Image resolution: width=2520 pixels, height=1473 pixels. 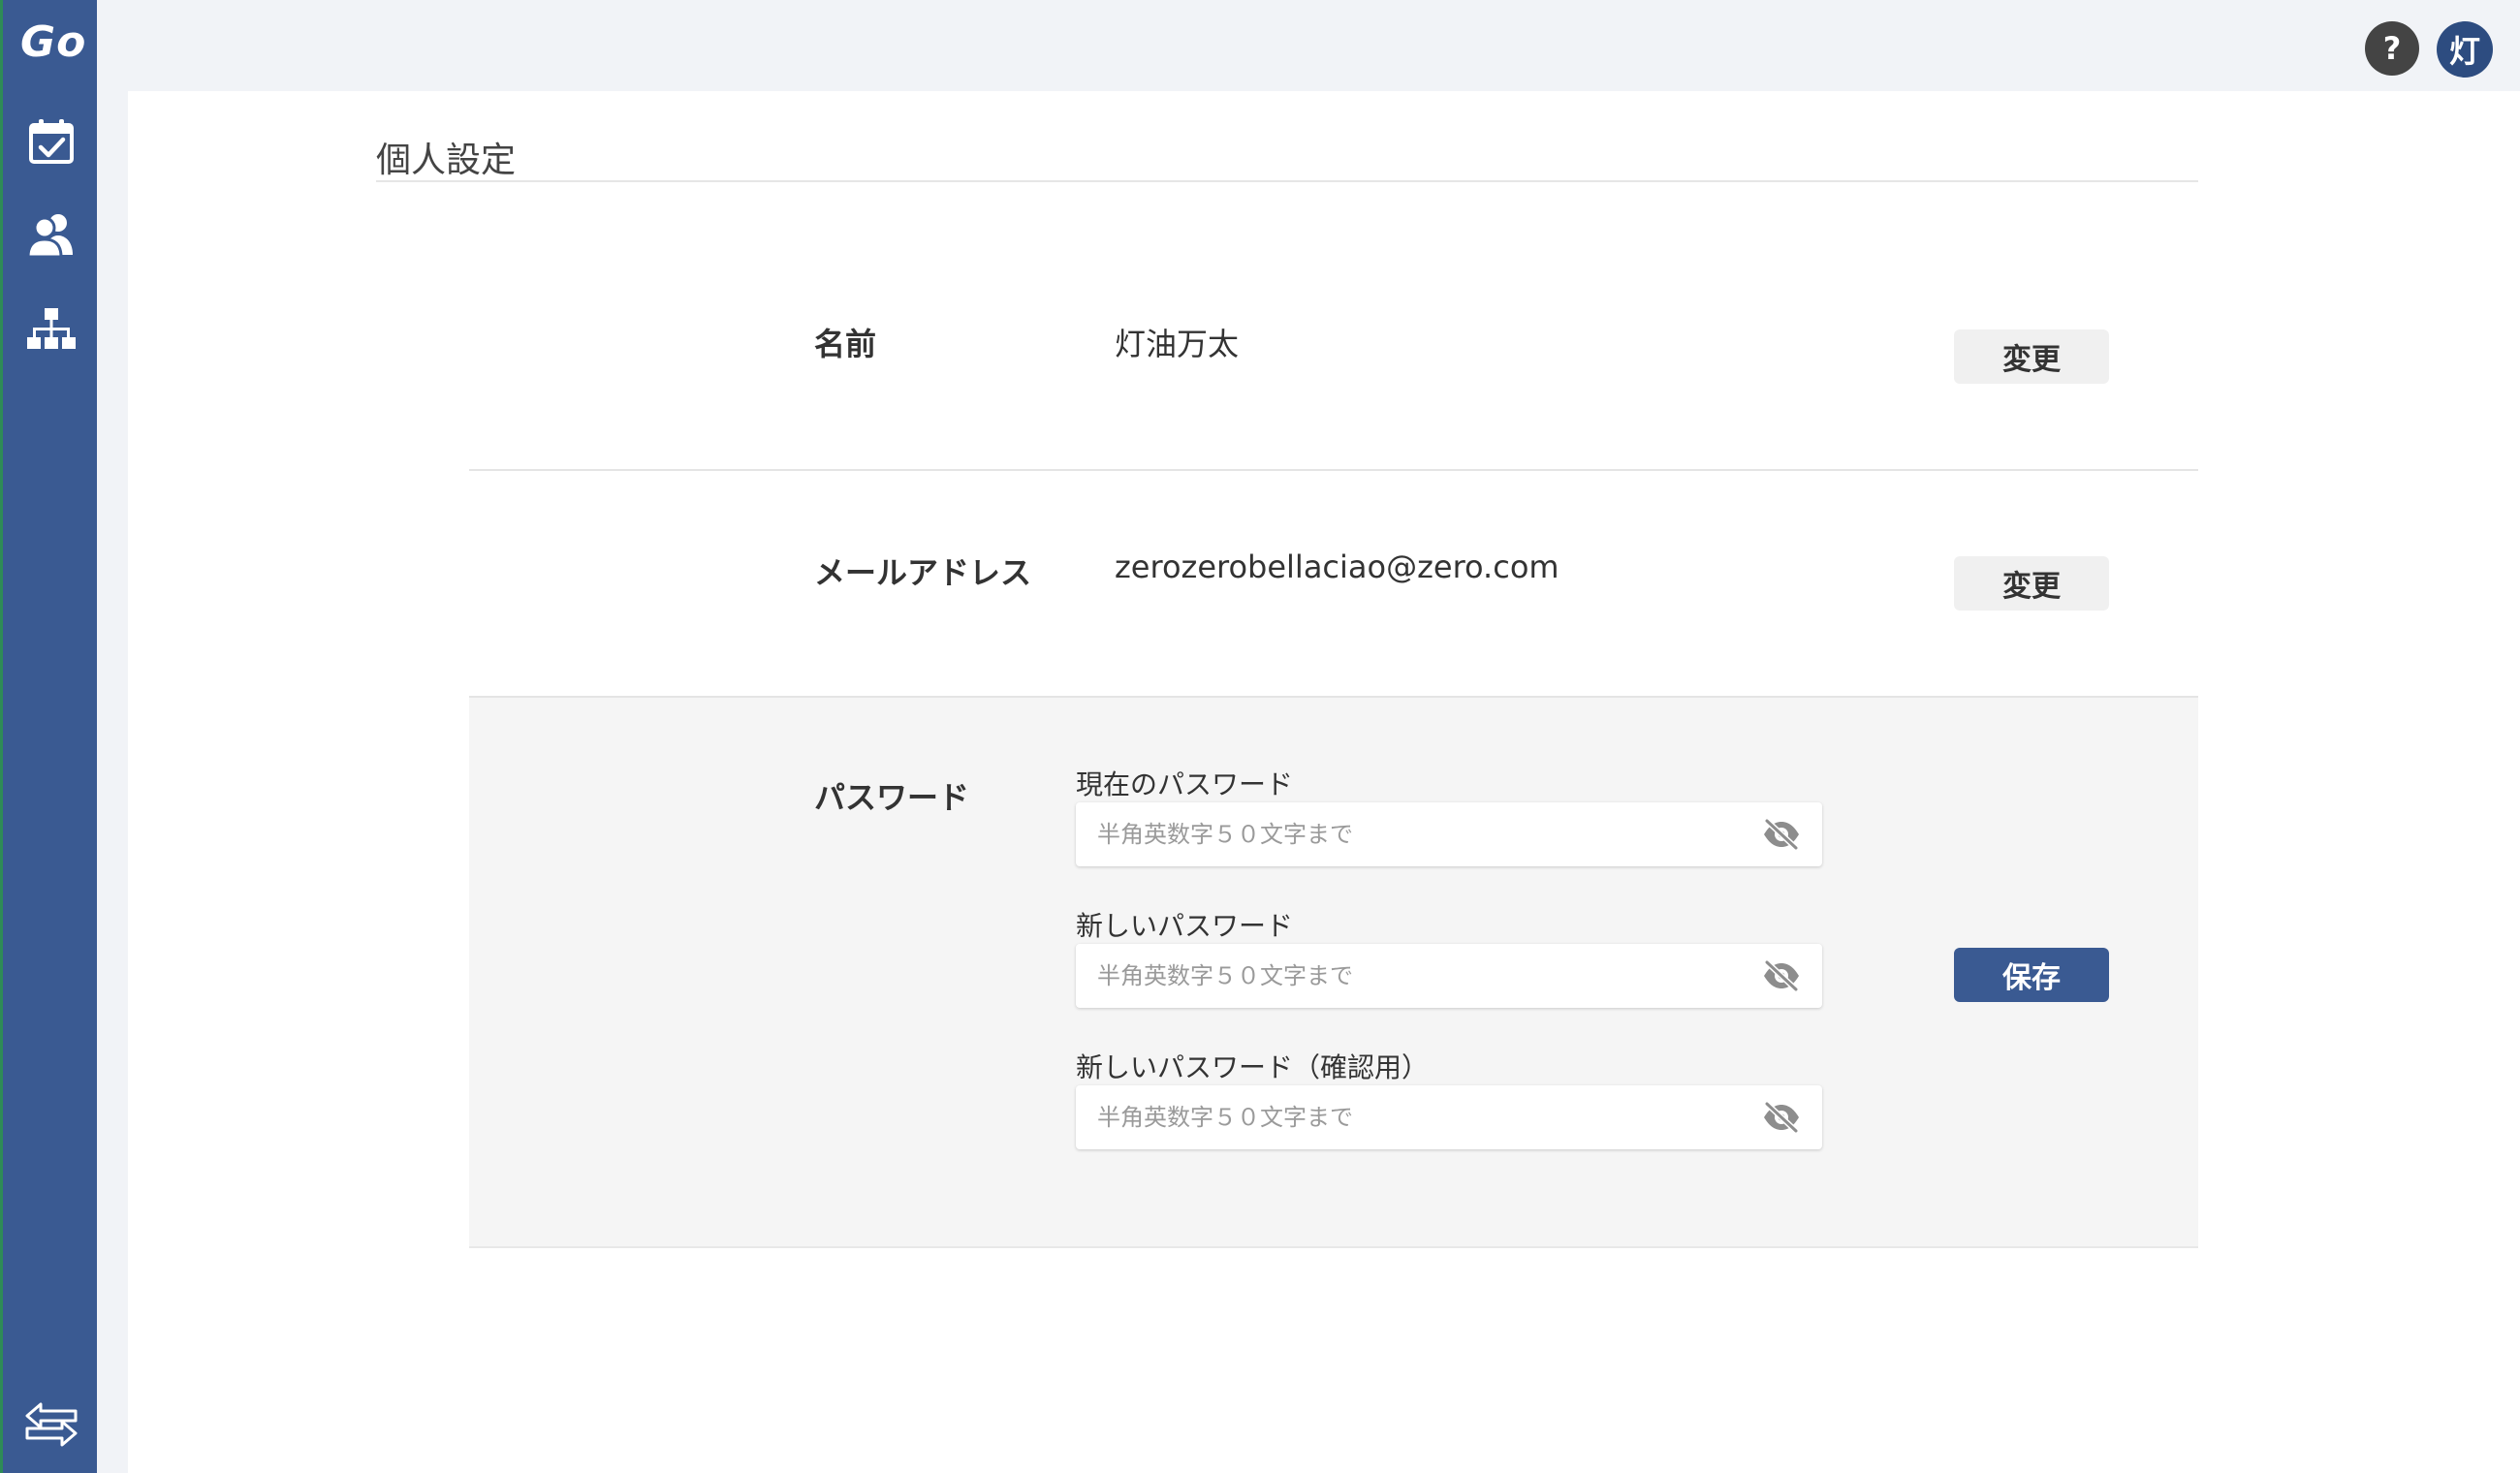 I want to click on sidebar: Go, so click(x=49, y=736).